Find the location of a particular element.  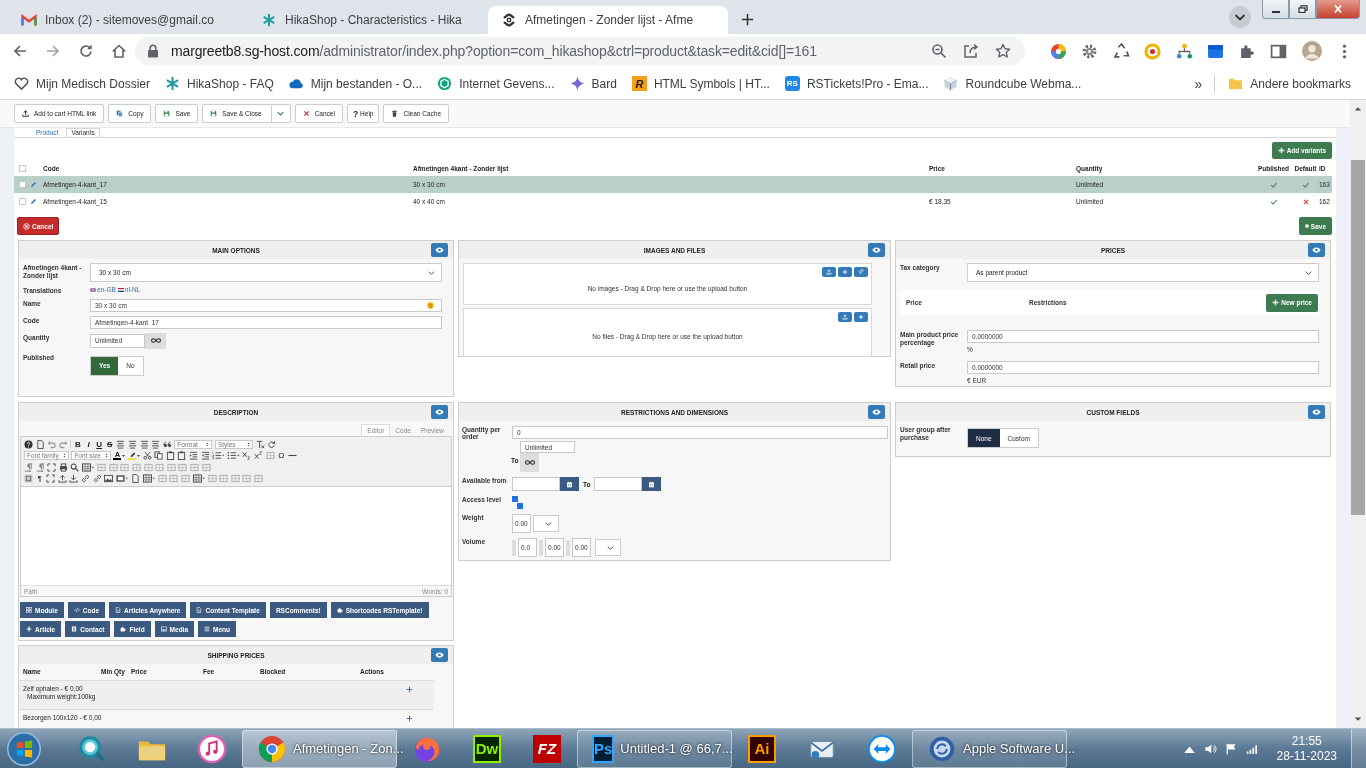

access-checkbox is located at coordinates (520, 506).